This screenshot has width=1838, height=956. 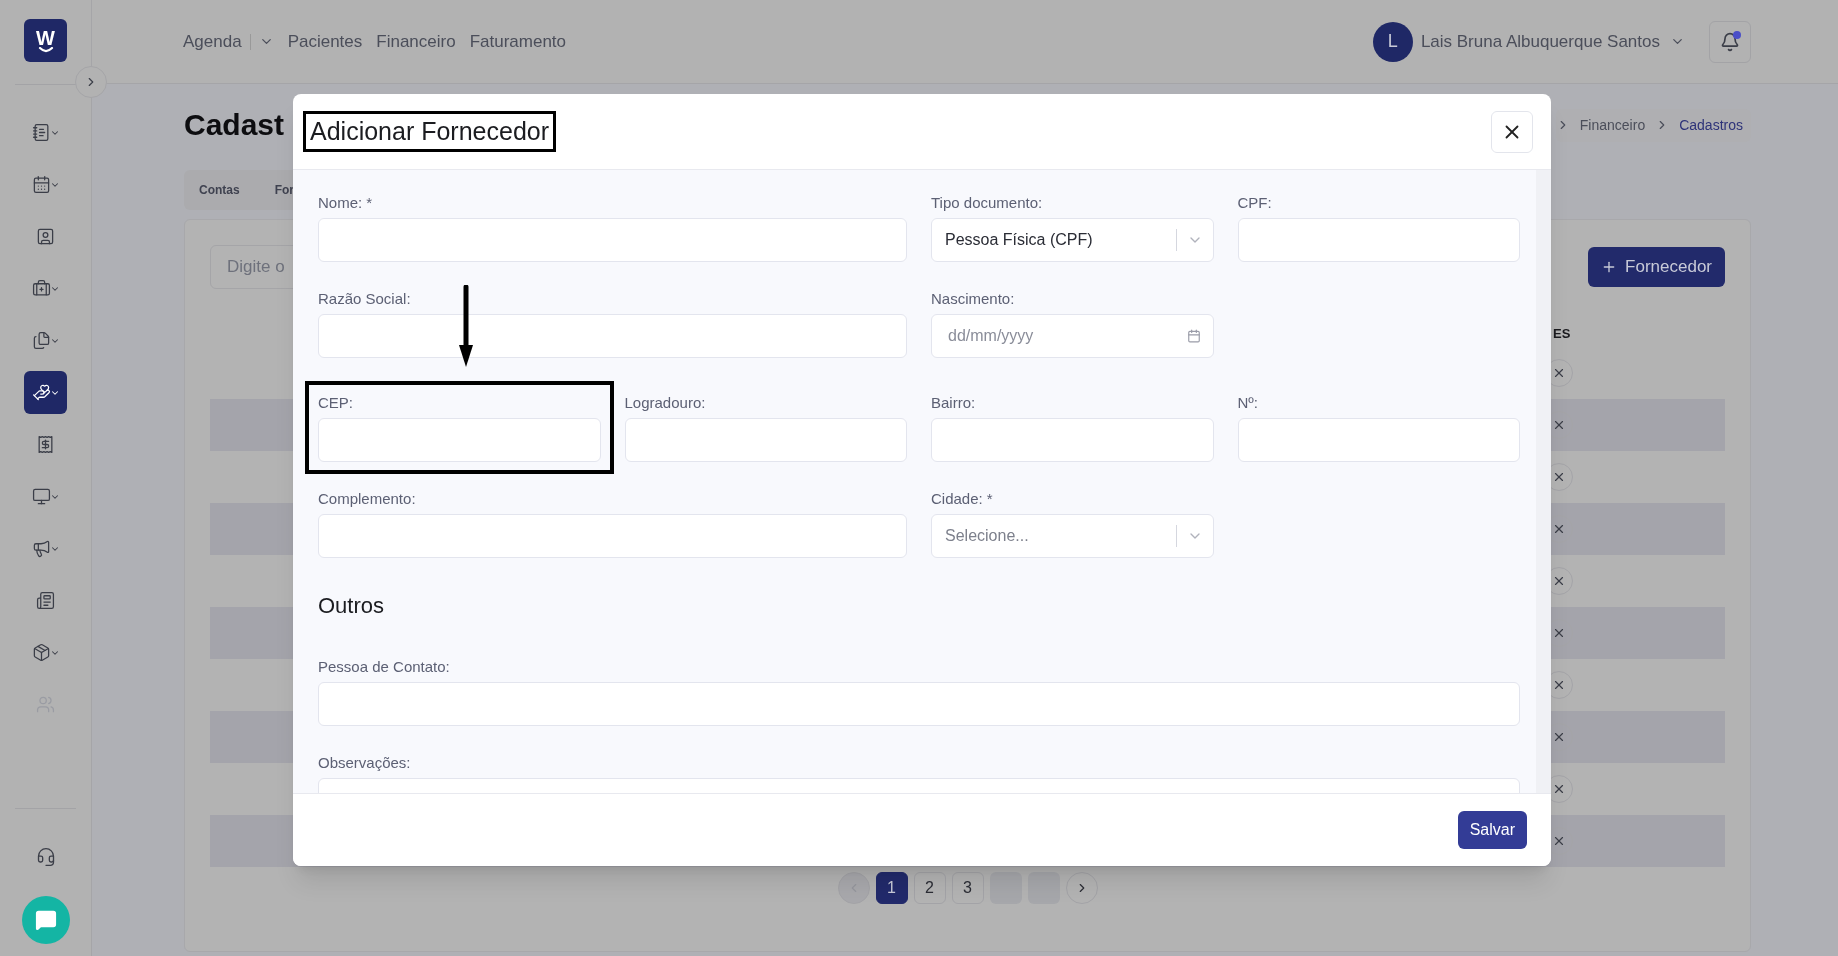 What do you see at coordinates (416, 41) in the screenshot?
I see `nav-link: Financeiro` at bounding box center [416, 41].